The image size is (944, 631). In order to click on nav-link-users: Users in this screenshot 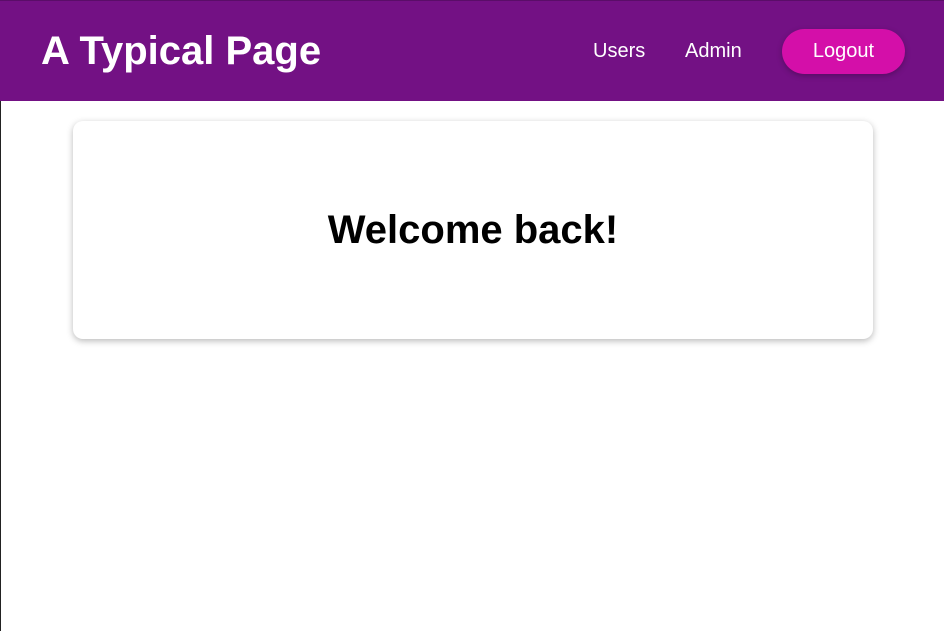, I will do `click(619, 51)`.